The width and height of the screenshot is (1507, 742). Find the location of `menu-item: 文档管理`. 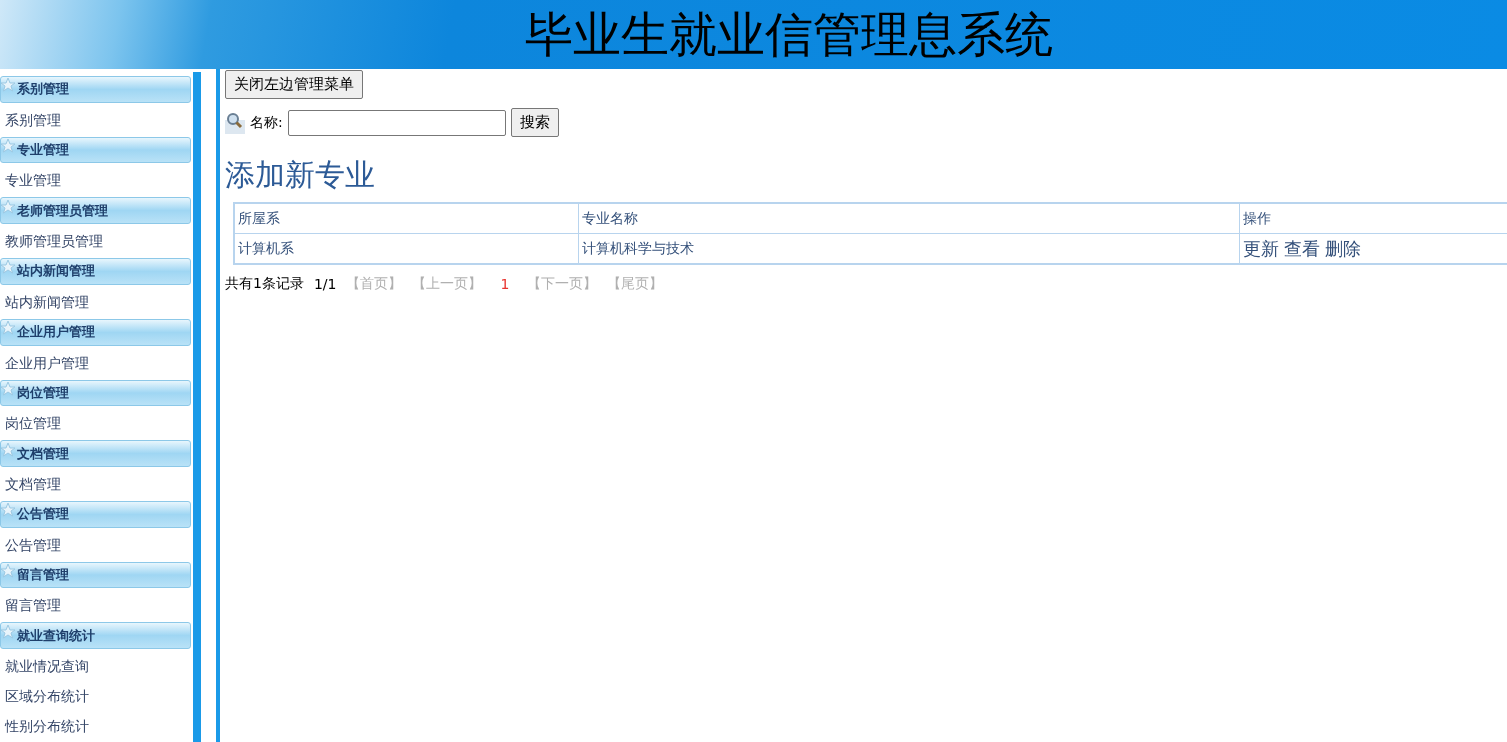

menu-item: 文档管理 is located at coordinates (96, 483).